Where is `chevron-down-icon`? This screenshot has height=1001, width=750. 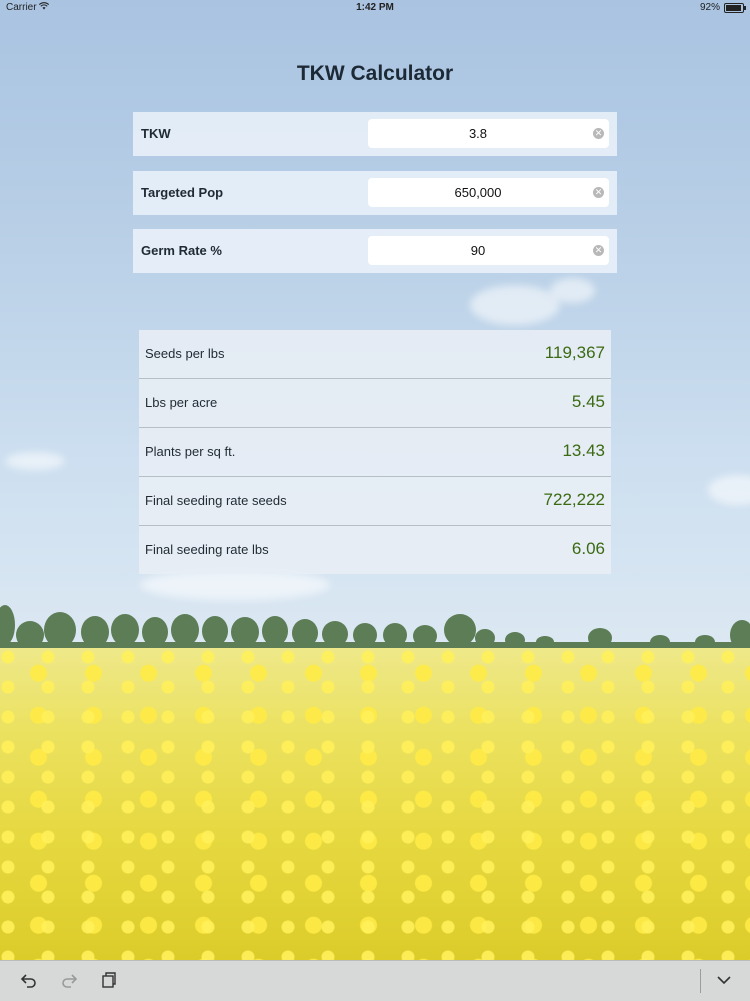 chevron-down-icon is located at coordinates (724, 981).